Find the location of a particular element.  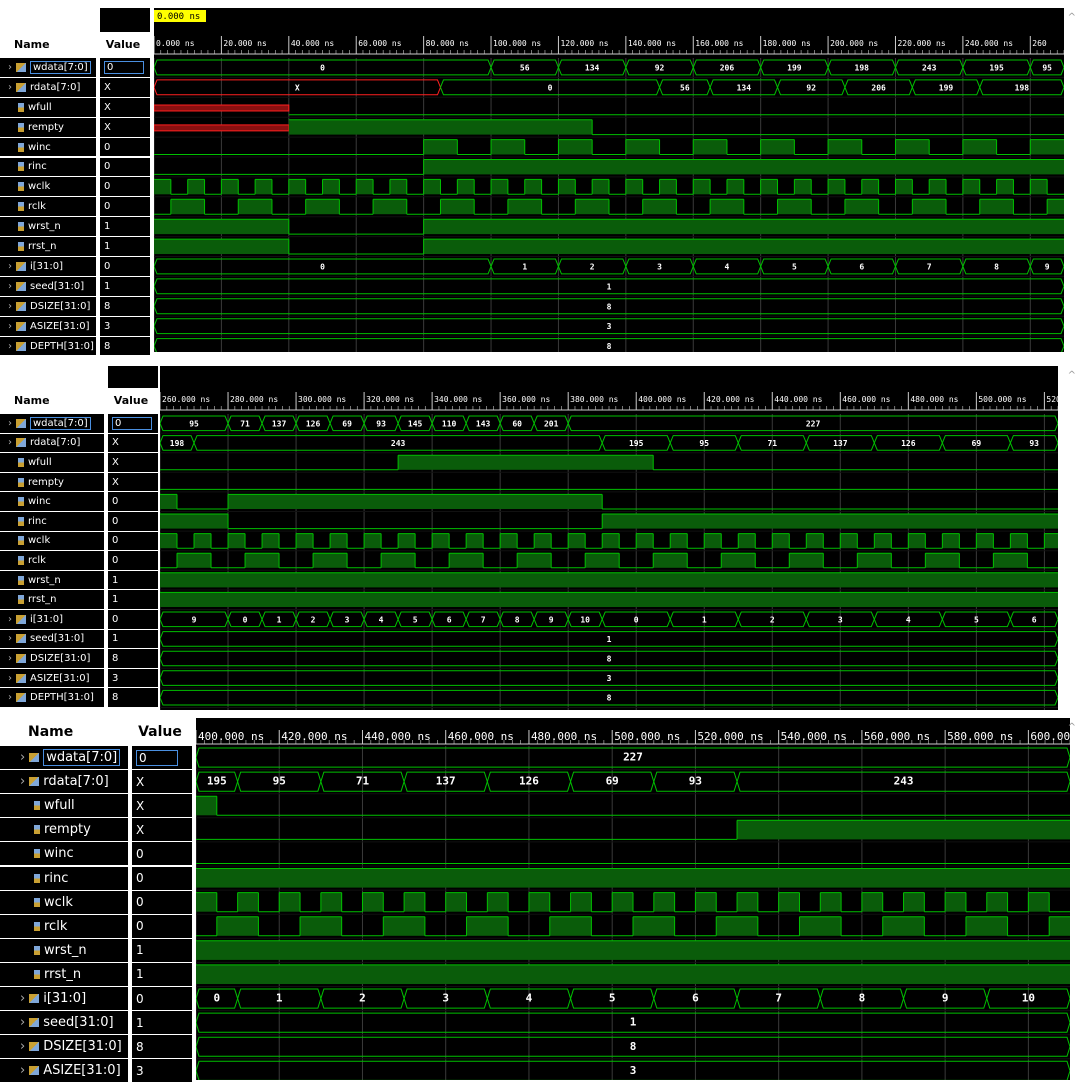

time-tick-label: 320.000 ns is located at coordinates (390, 399).